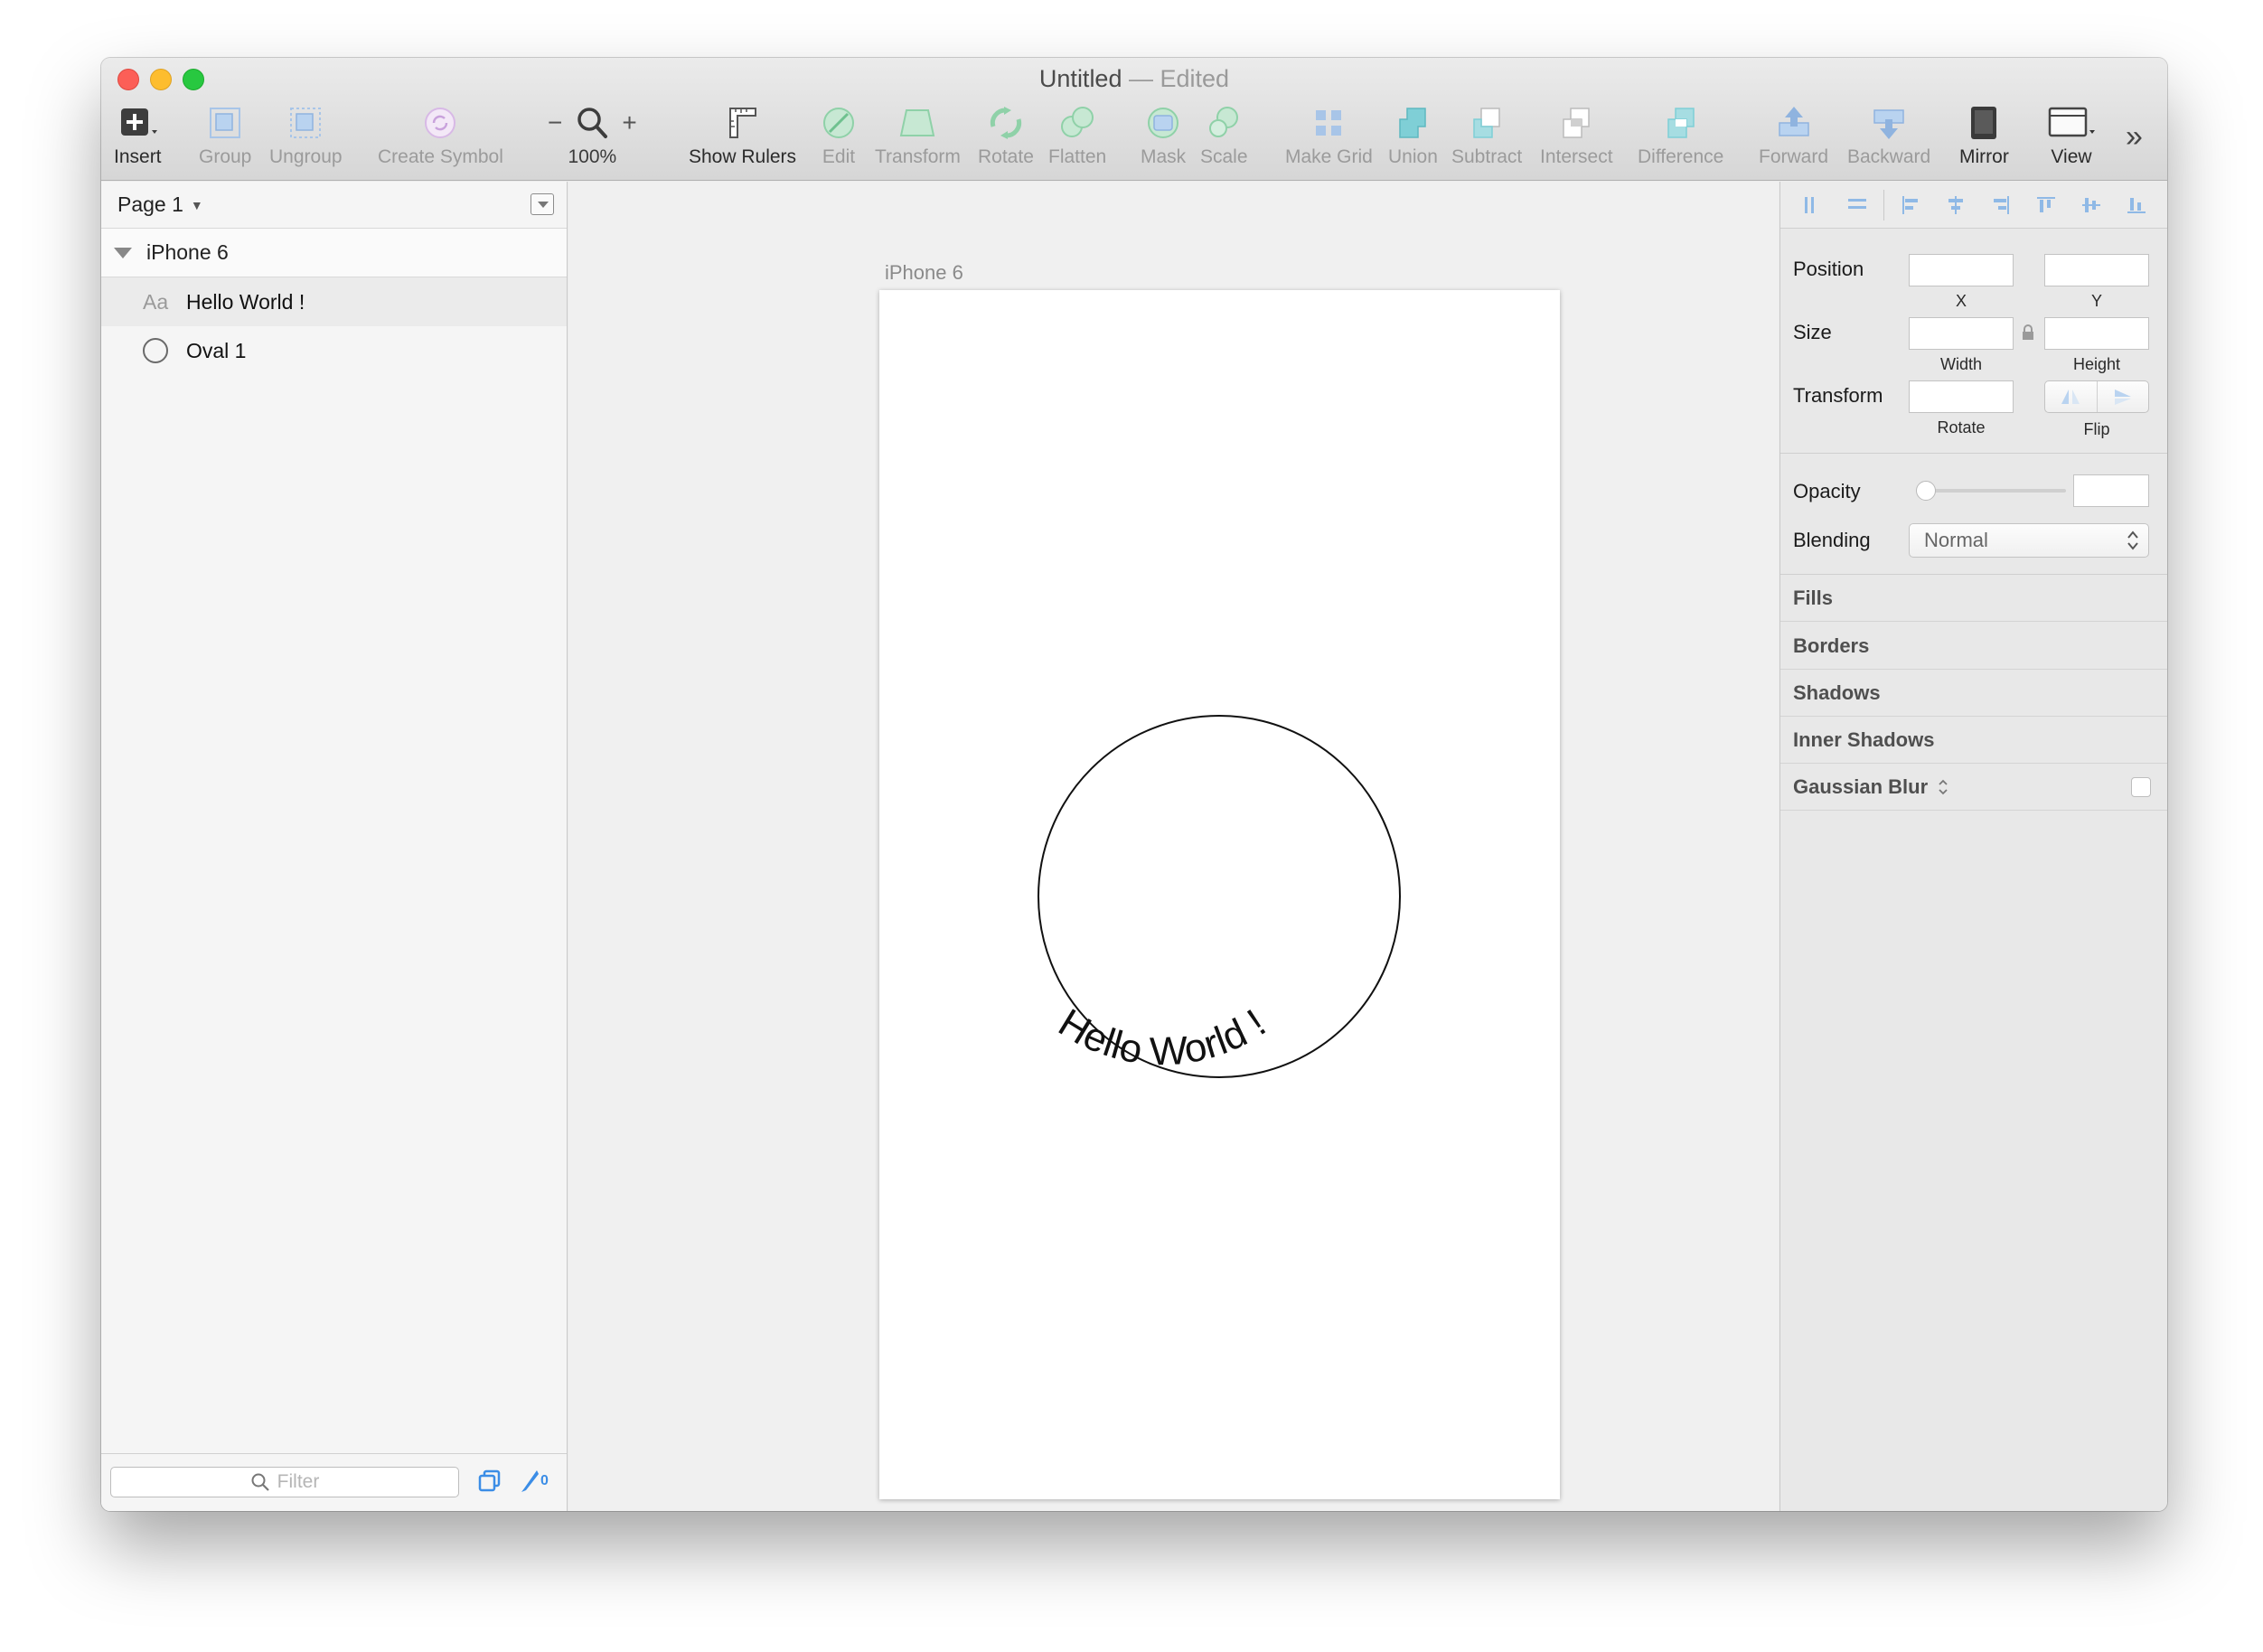 The image size is (2263, 1652). I want to click on mask-button: Mask, so click(1164, 134).